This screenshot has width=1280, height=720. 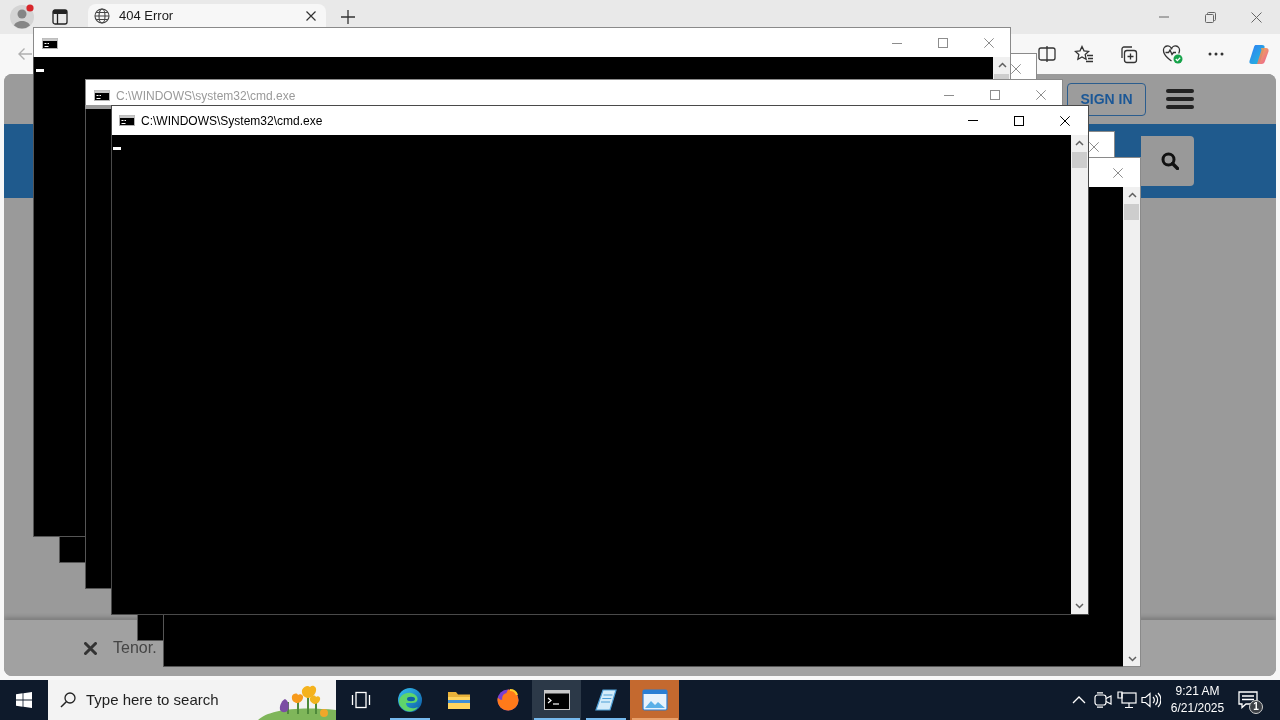 I want to click on folder-icon, so click(x=458, y=700).